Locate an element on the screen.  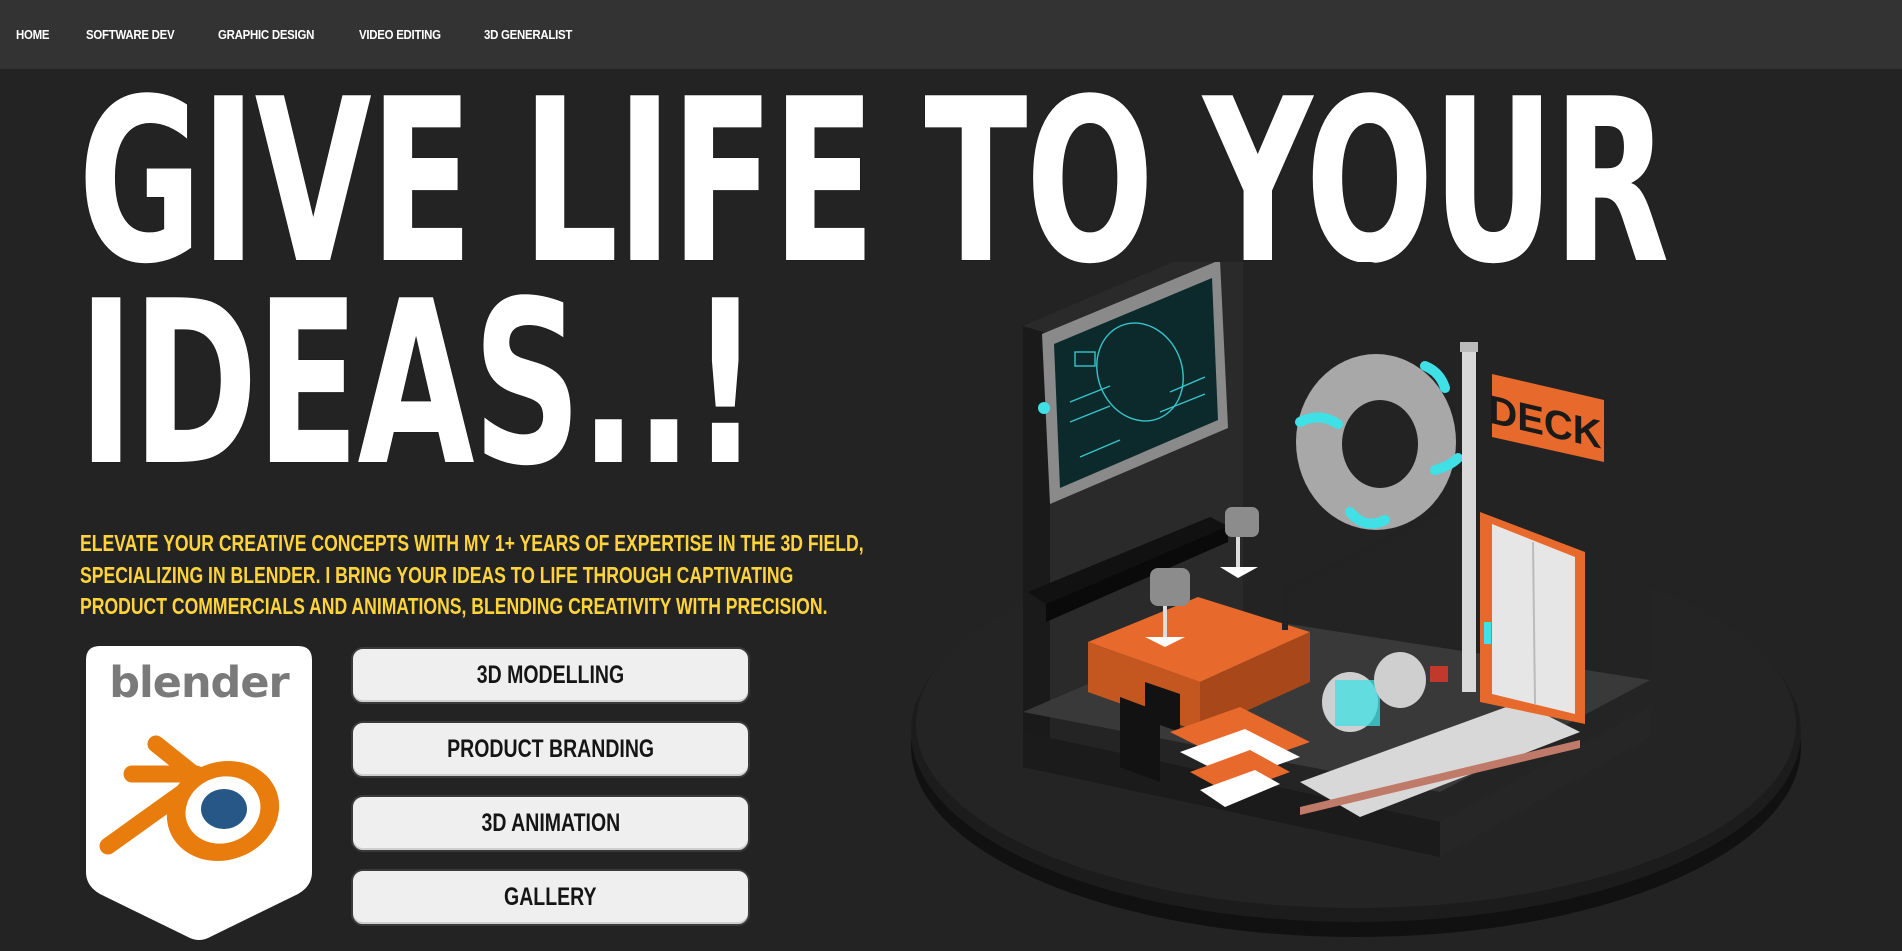
product-branding-button: PRODUCT BRANDING is located at coordinates (550, 749).